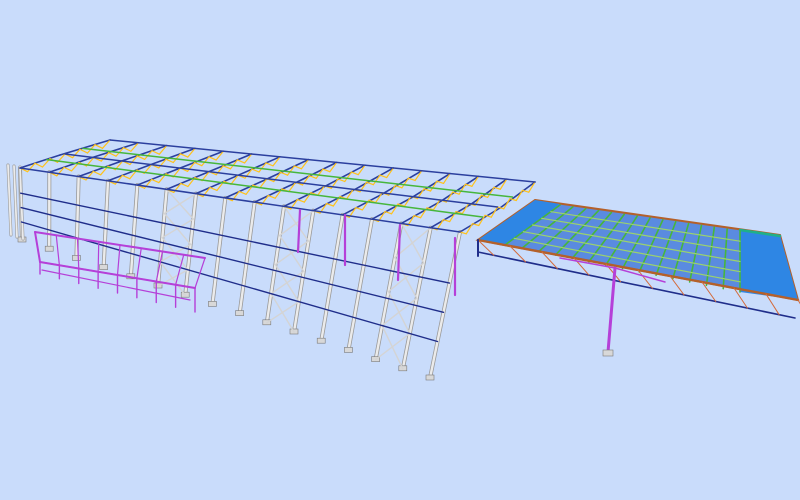 The height and width of the screenshot is (500, 800). I want to click on canopy-base-plate, so click(608, 353).